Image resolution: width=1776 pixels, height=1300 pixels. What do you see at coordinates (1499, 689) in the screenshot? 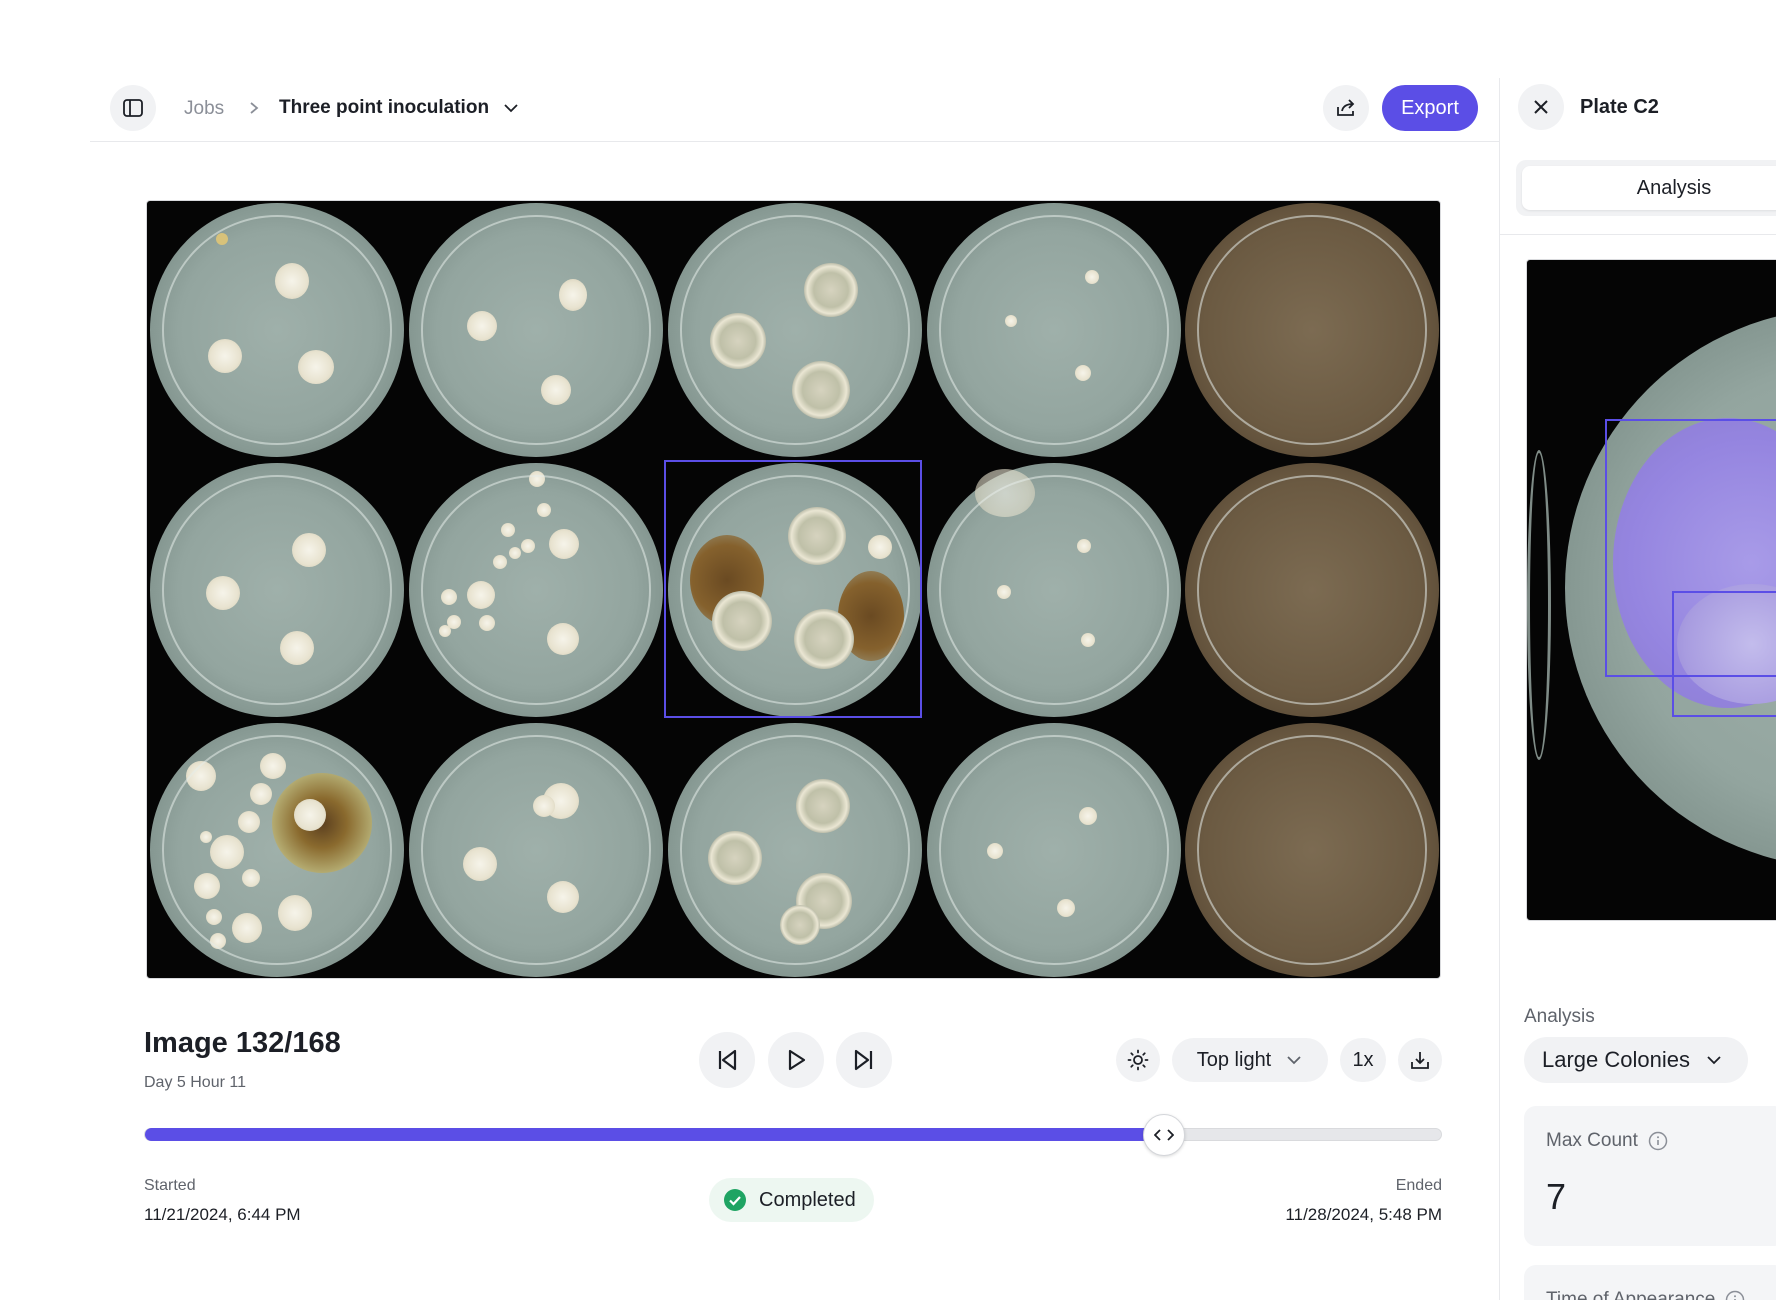
I see `panel-divider` at bounding box center [1499, 689].